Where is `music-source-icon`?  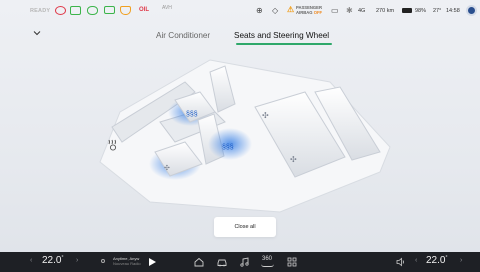 music-source-icon is located at coordinates (103, 261).